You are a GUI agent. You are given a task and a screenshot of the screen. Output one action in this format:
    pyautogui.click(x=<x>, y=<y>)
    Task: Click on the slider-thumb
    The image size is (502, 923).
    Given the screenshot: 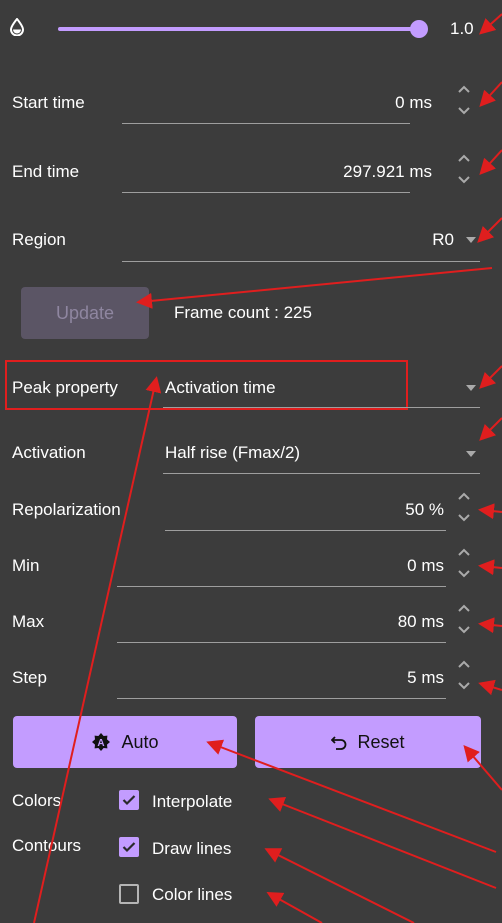 What is the action you would take?
    pyautogui.click(x=419, y=29)
    